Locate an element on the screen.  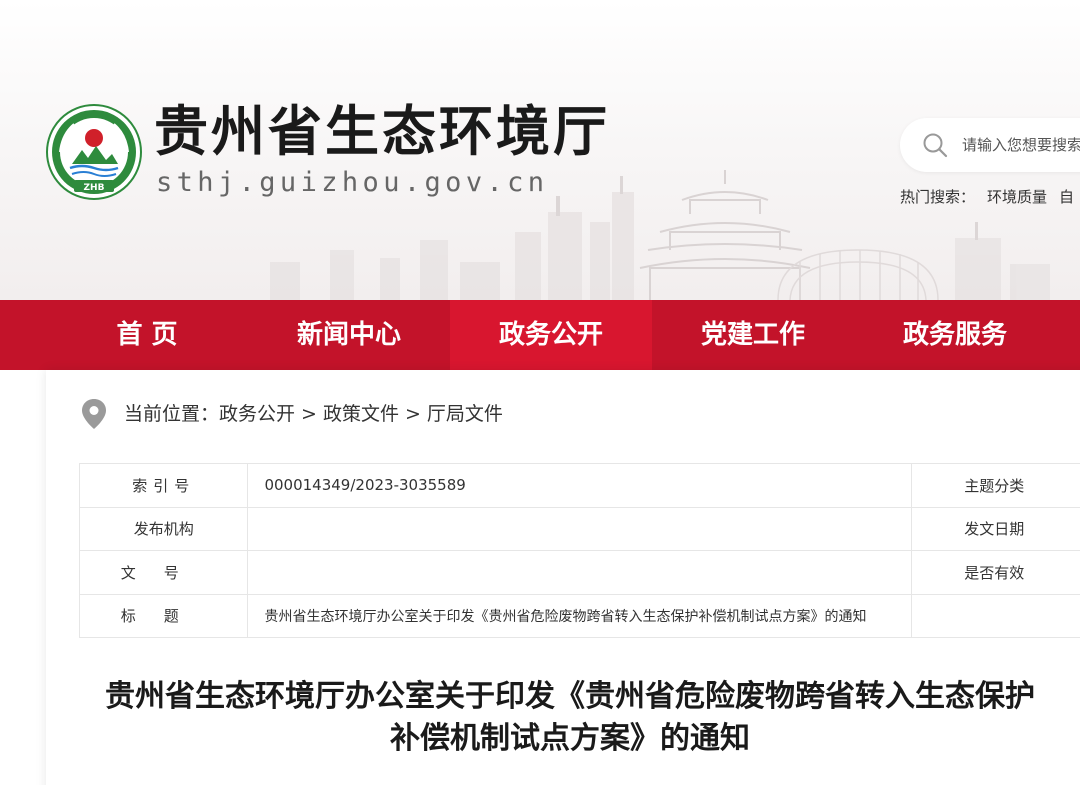
nav-item-news: 新闻中心 is located at coordinates (349, 335).